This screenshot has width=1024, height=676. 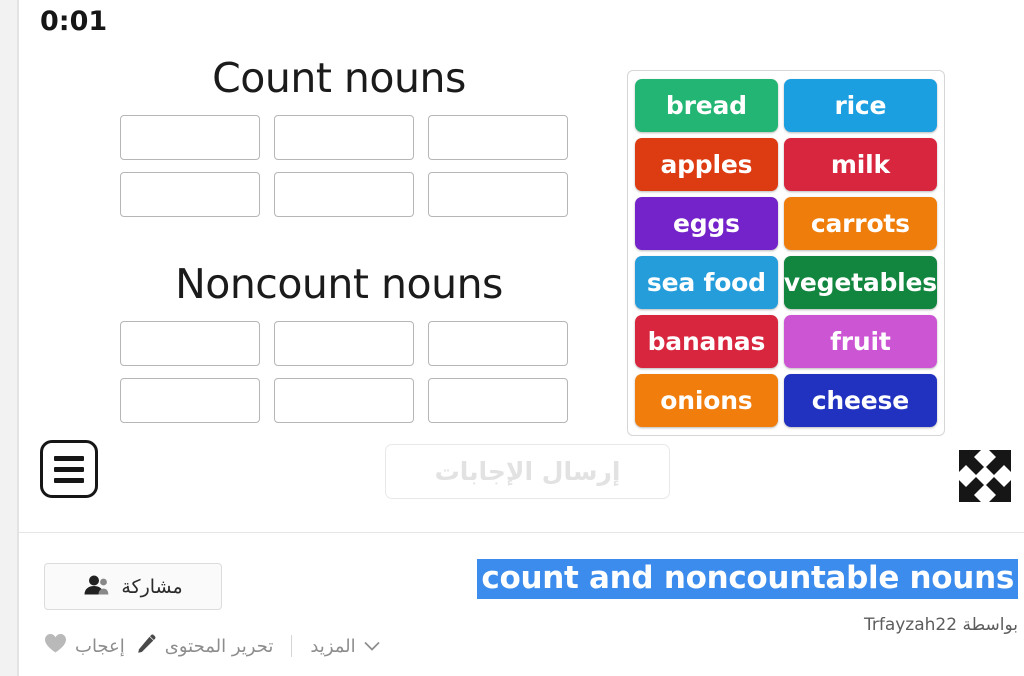 I want to click on like-action: إعجاب, so click(x=84, y=646).